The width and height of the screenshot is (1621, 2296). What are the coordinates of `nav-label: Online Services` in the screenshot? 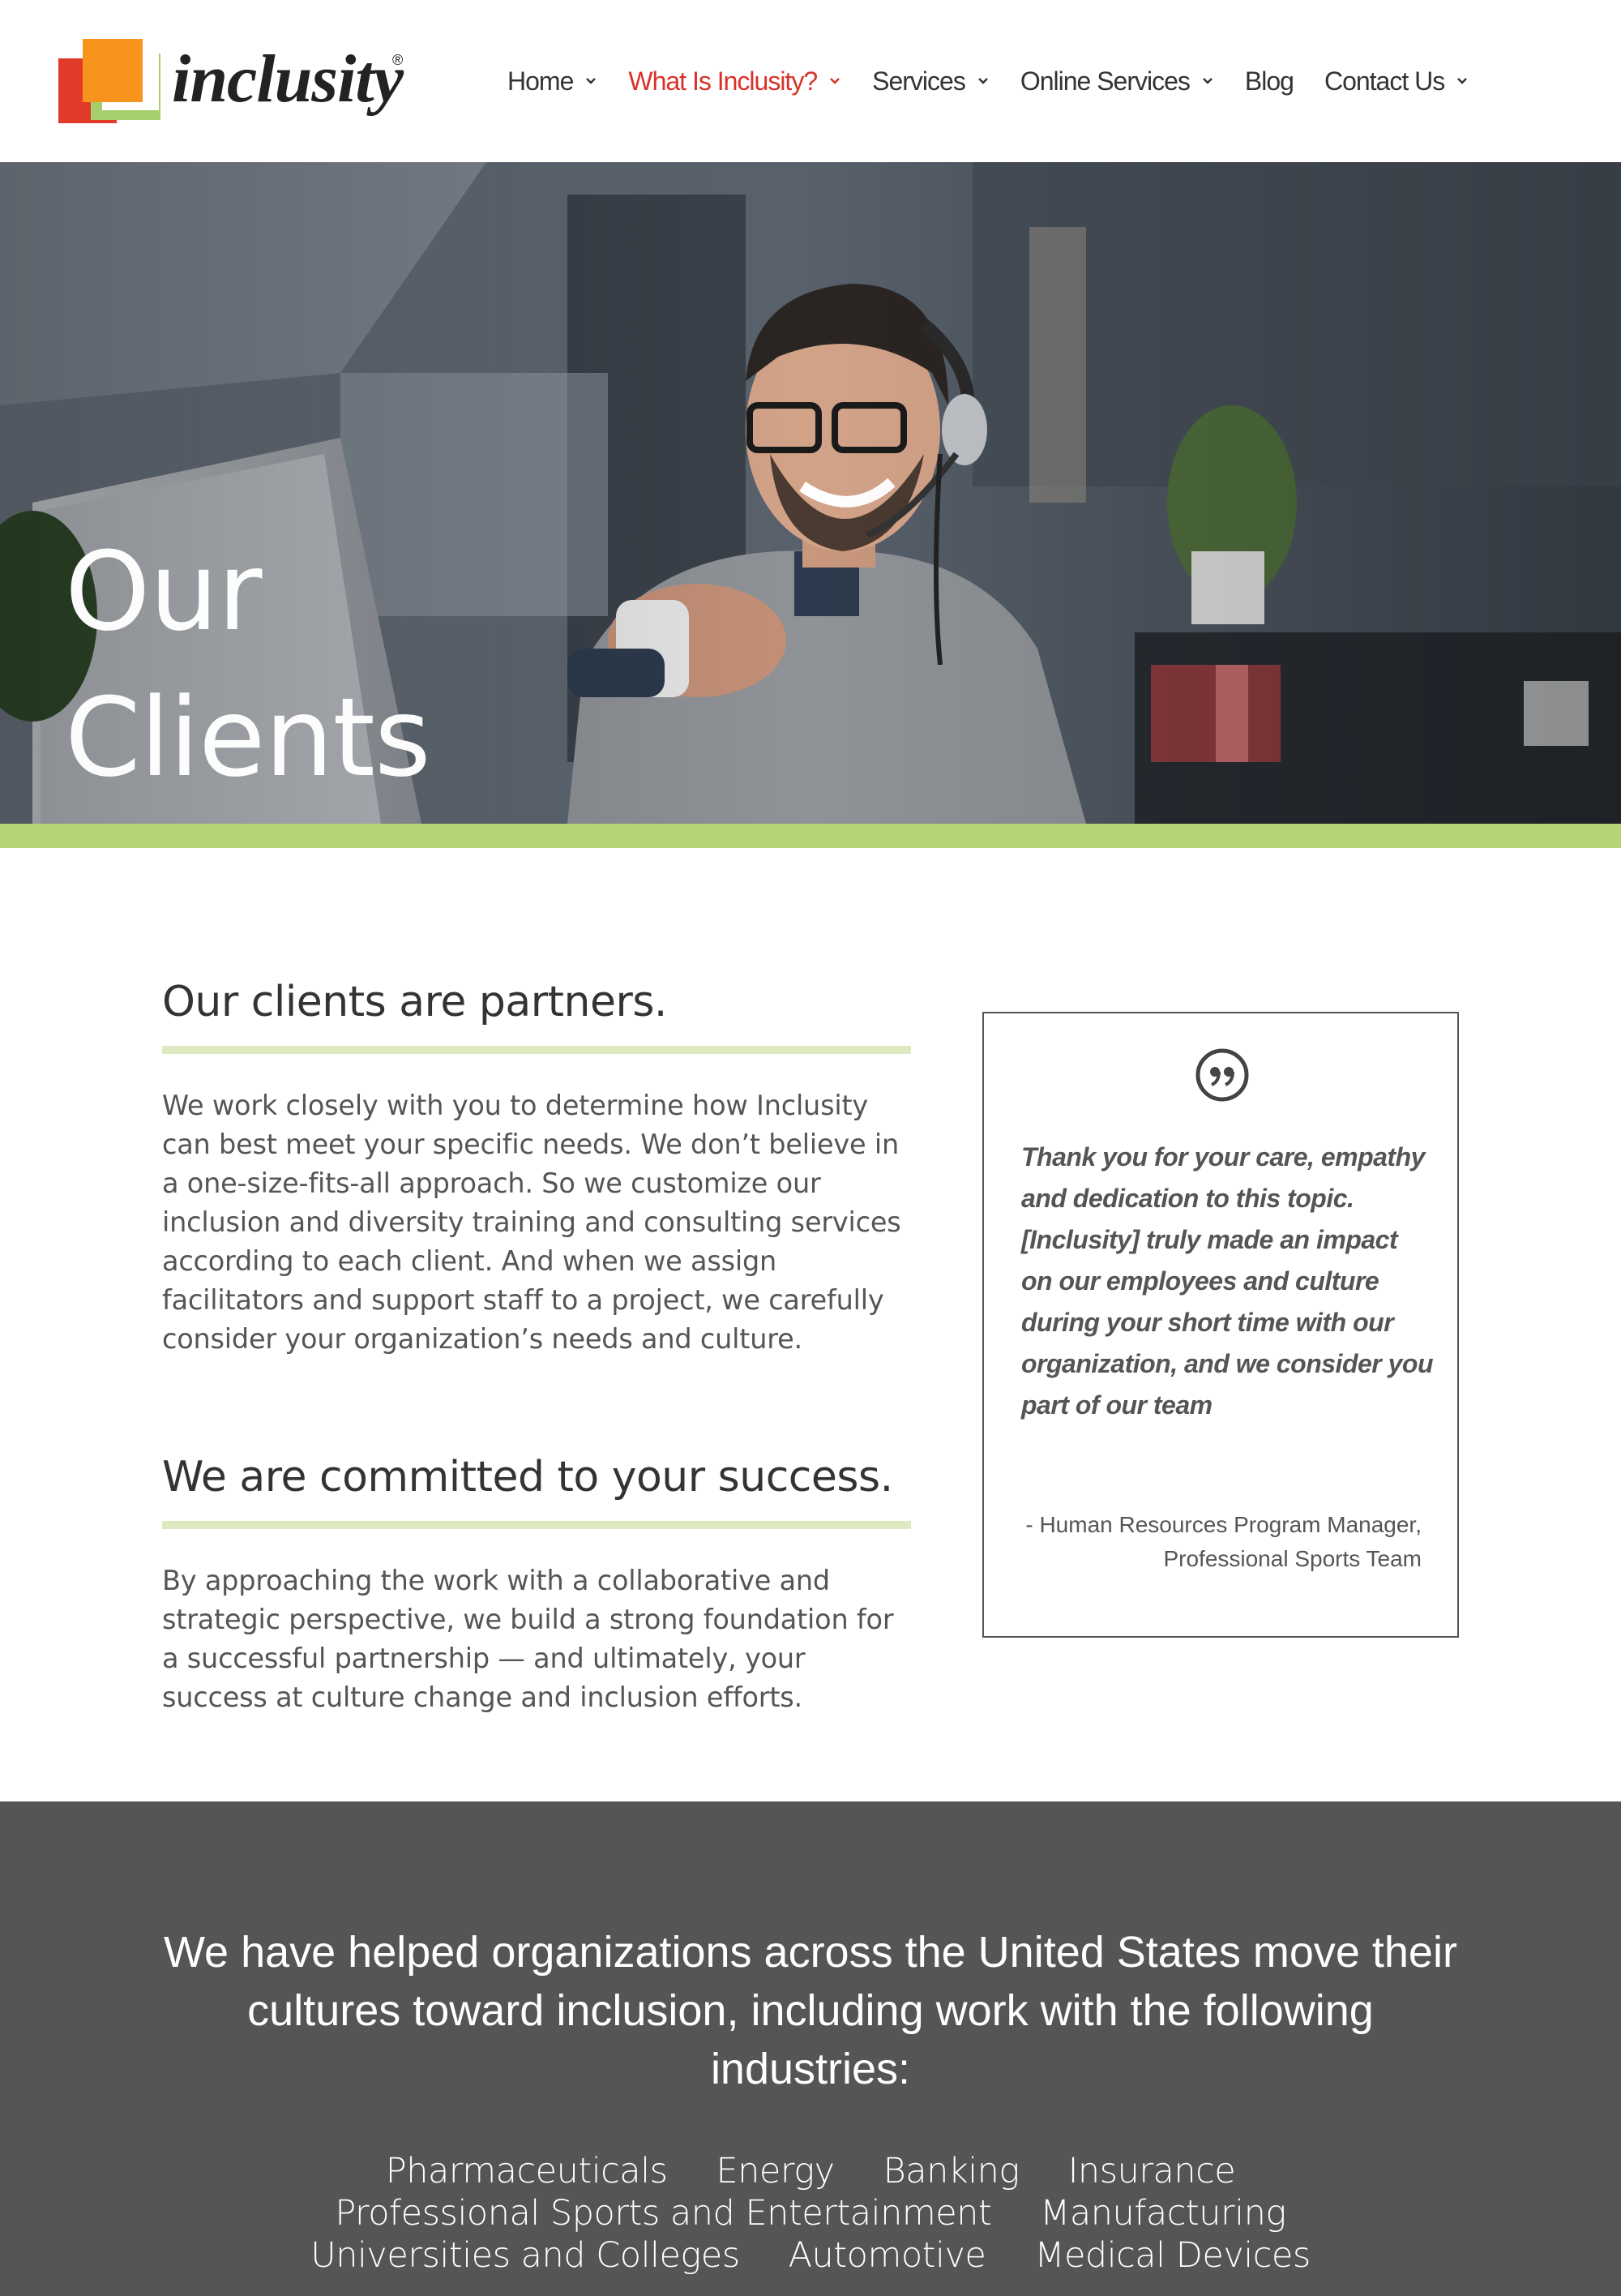 It's located at (1106, 81).